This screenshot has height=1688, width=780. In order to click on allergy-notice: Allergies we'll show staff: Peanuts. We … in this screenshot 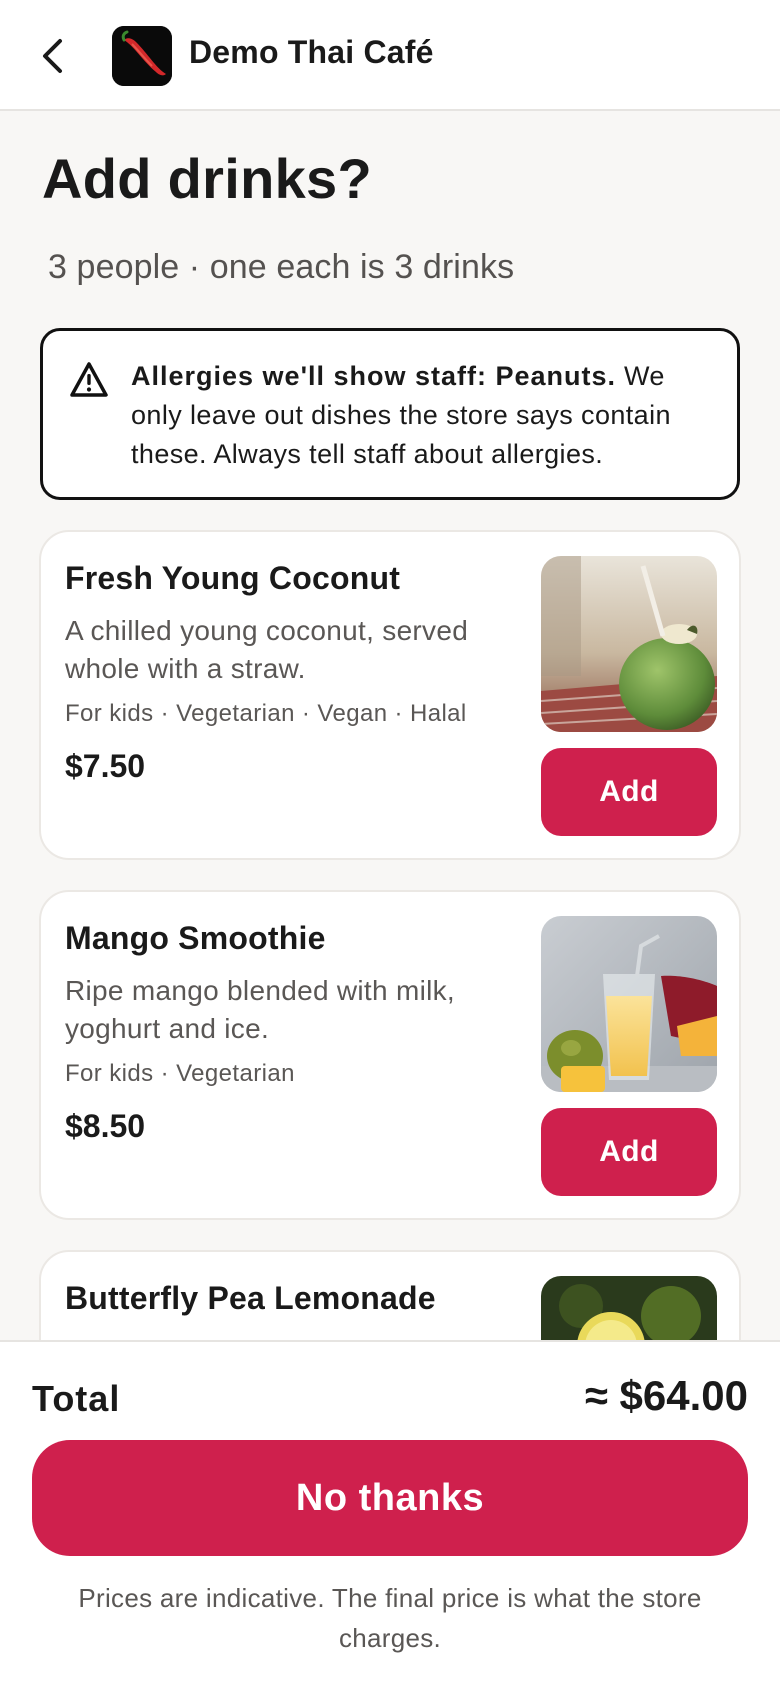, I will do `click(390, 414)`.